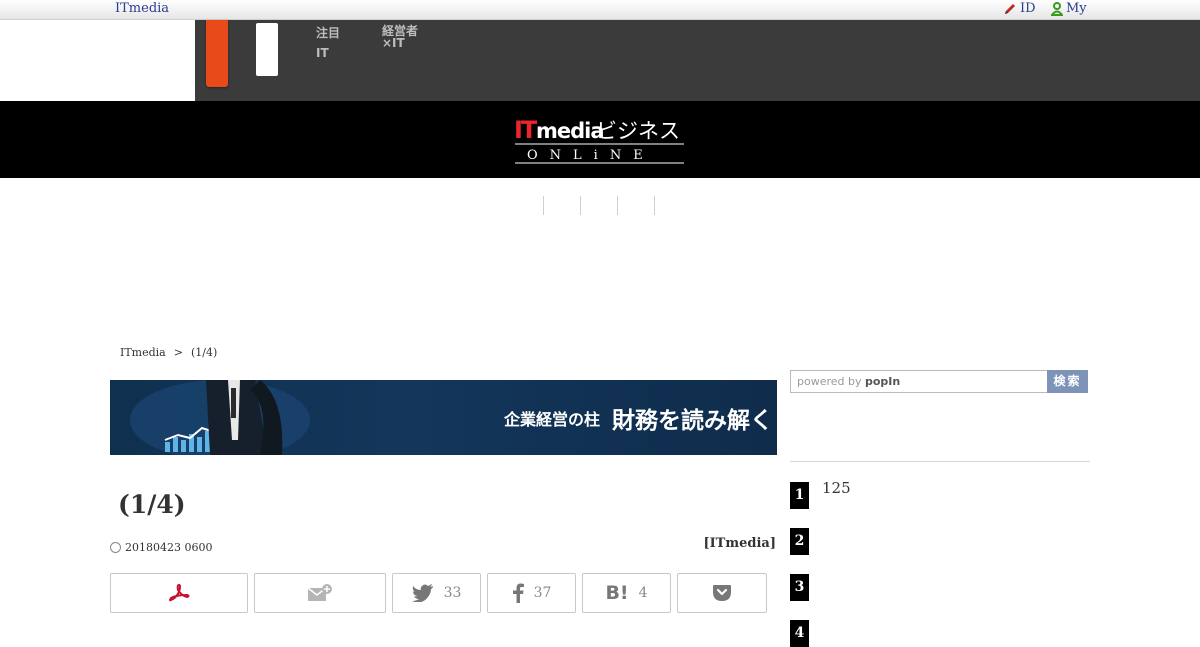 This screenshot has height=647, width=1200. Describe the element at coordinates (328, 43) in the screenshot. I see `nav-item-attention-it: 注目 IT` at that location.